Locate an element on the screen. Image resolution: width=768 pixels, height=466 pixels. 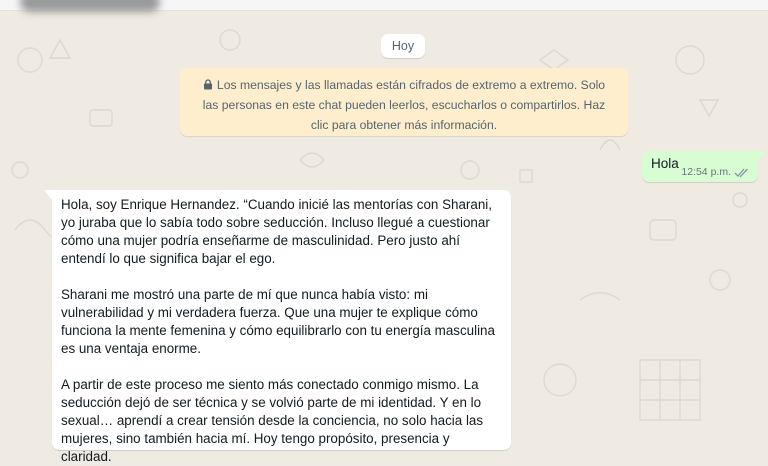
message-text: Hola is located at coordinates (665, 163).